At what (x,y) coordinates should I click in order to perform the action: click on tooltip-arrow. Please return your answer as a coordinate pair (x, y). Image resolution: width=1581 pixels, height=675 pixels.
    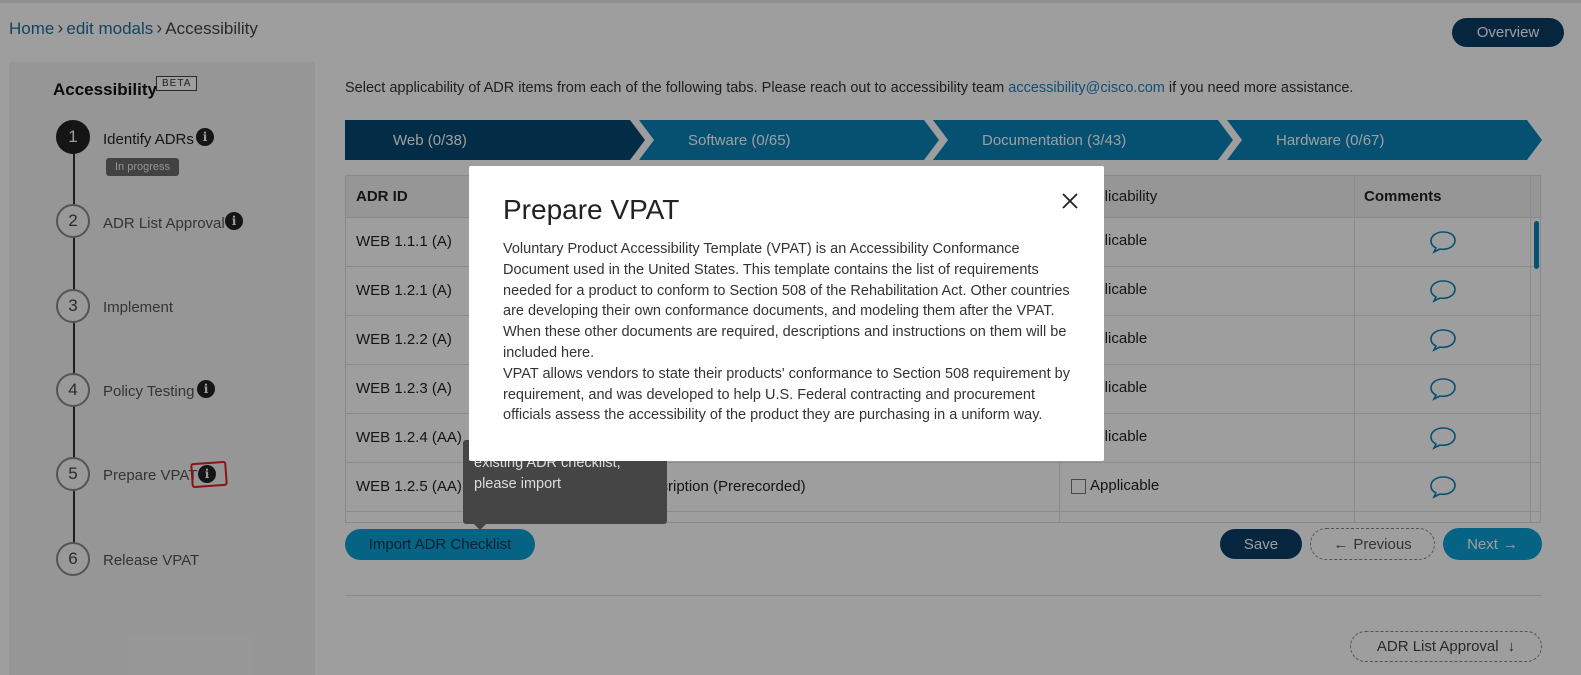
    Looking at the image, I should click on (480, 526).